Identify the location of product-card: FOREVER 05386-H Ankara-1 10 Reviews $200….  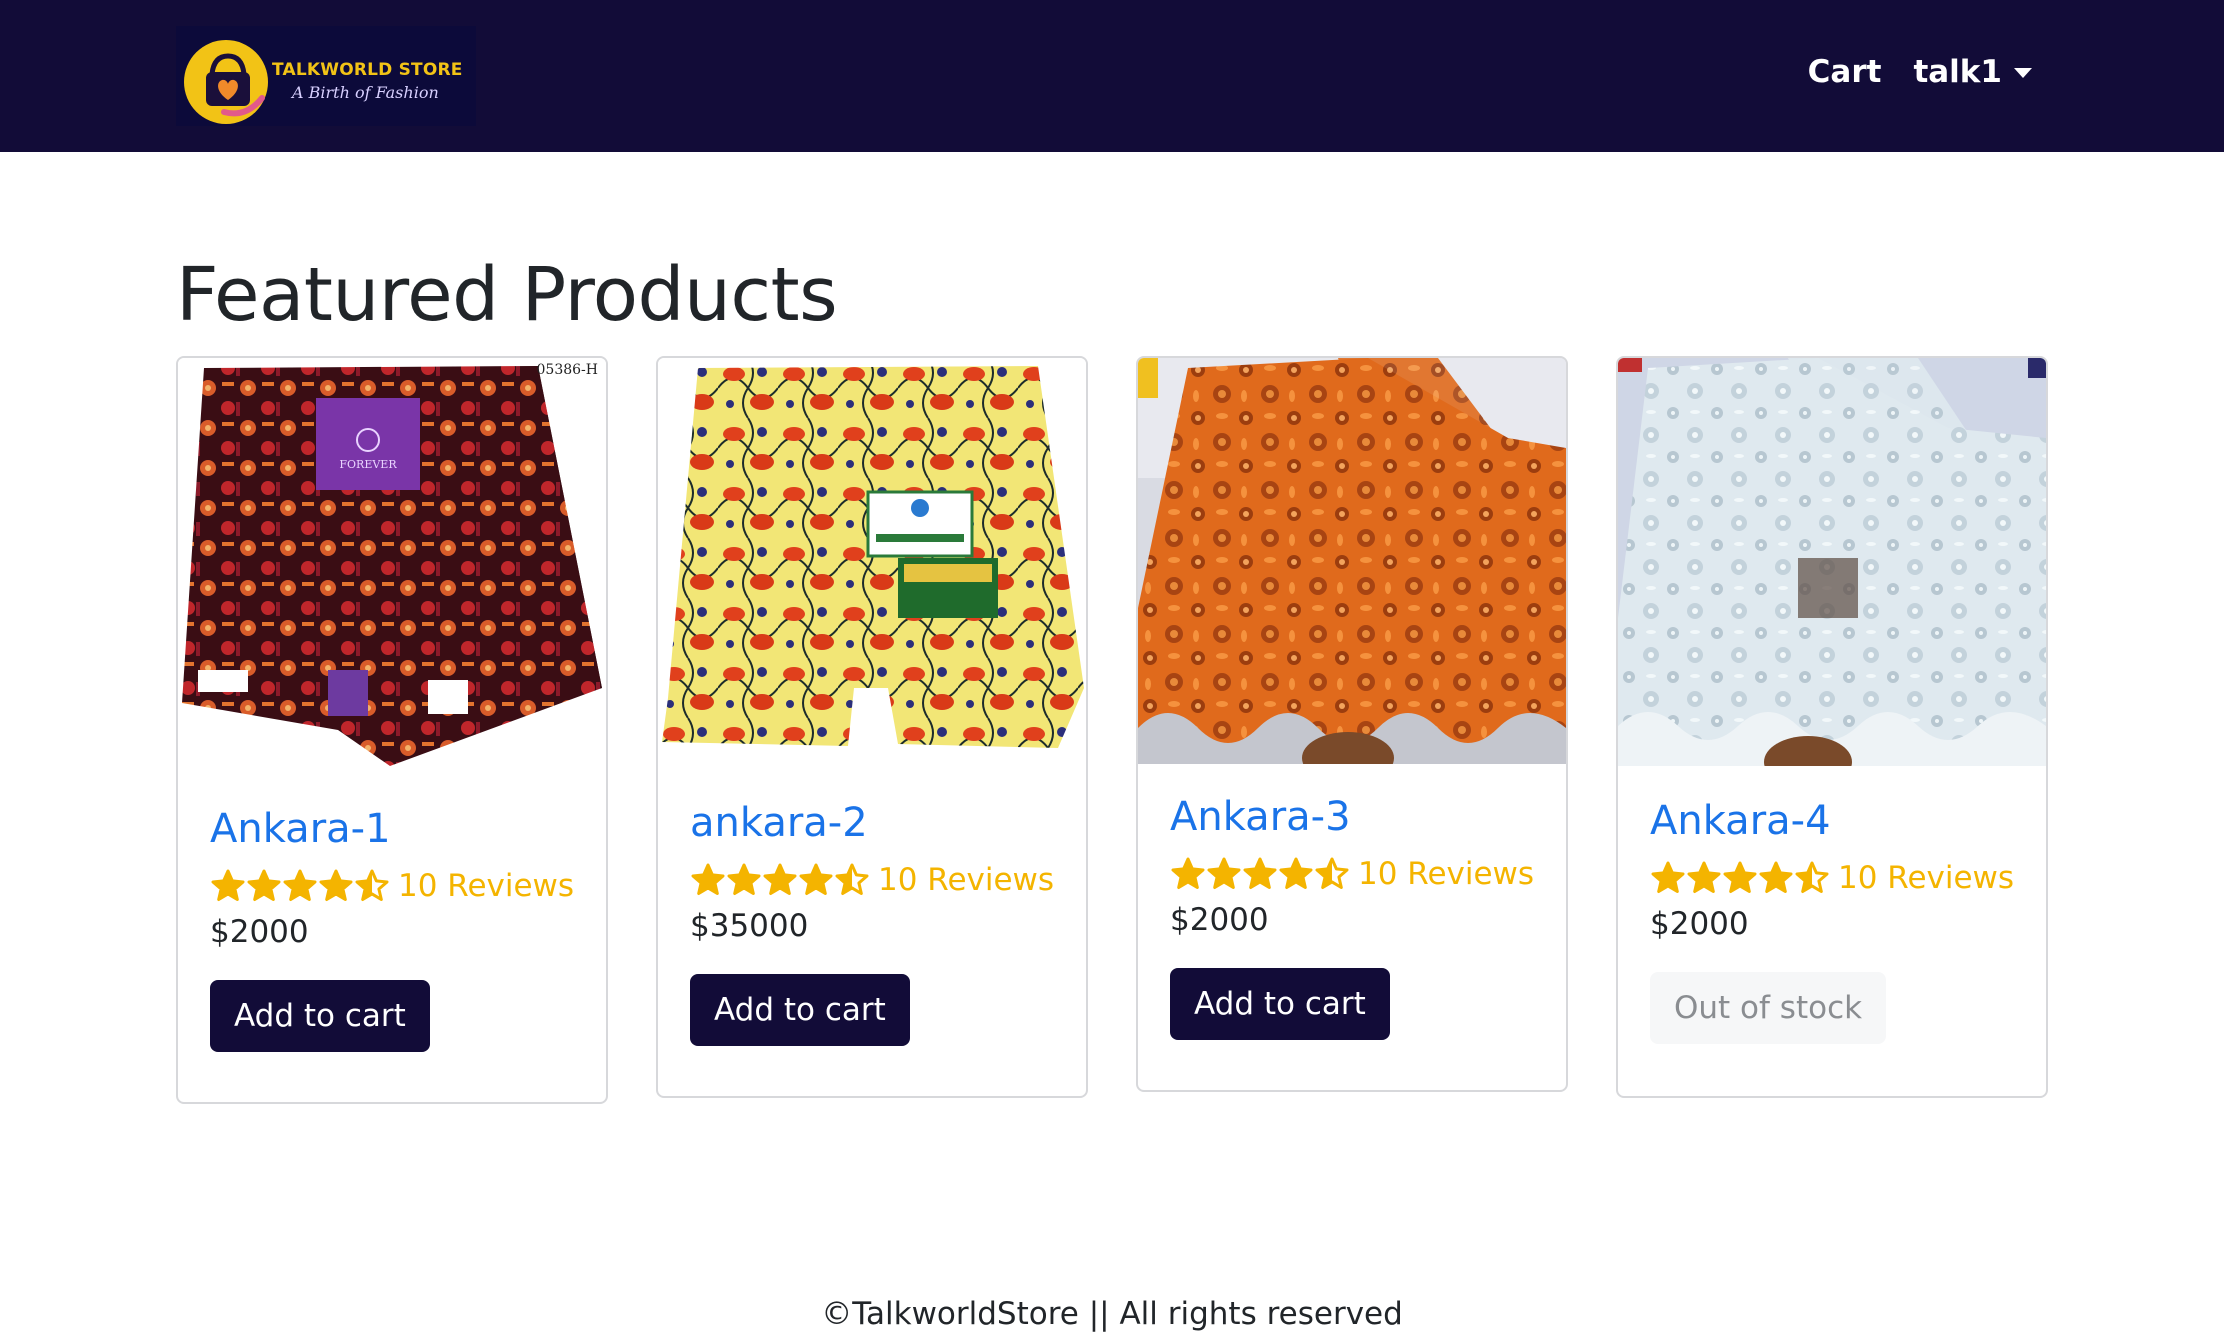
(392, 730).